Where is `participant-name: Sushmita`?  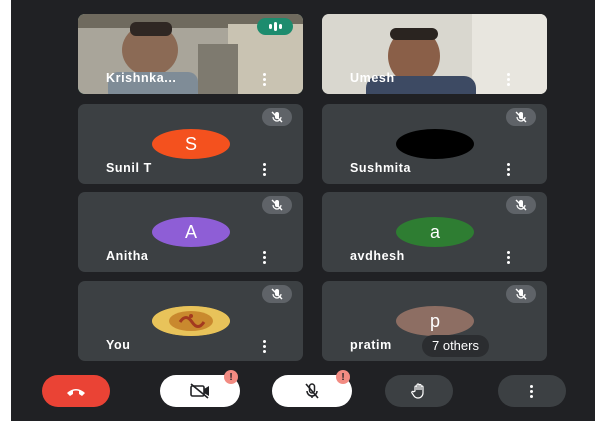 participant-name: Sushmita is located at coordinates (381, 168).